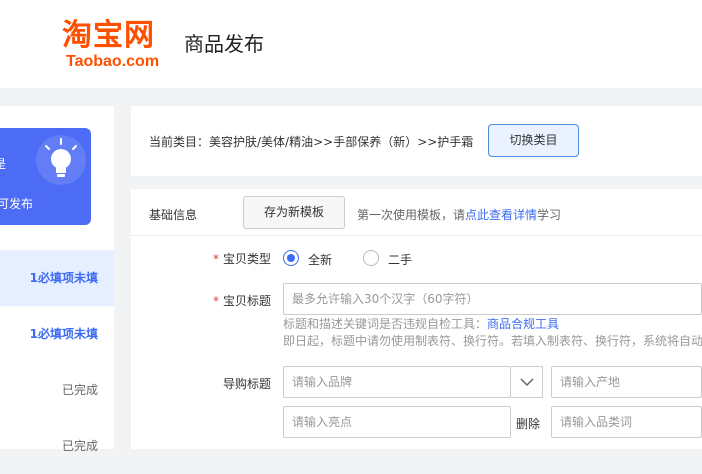 The width and height of the screenshot is (702, 474). What do you see at coordinates (371, 258) in the screenshot?
I see `radio-used` at bounding box center [371, 258].